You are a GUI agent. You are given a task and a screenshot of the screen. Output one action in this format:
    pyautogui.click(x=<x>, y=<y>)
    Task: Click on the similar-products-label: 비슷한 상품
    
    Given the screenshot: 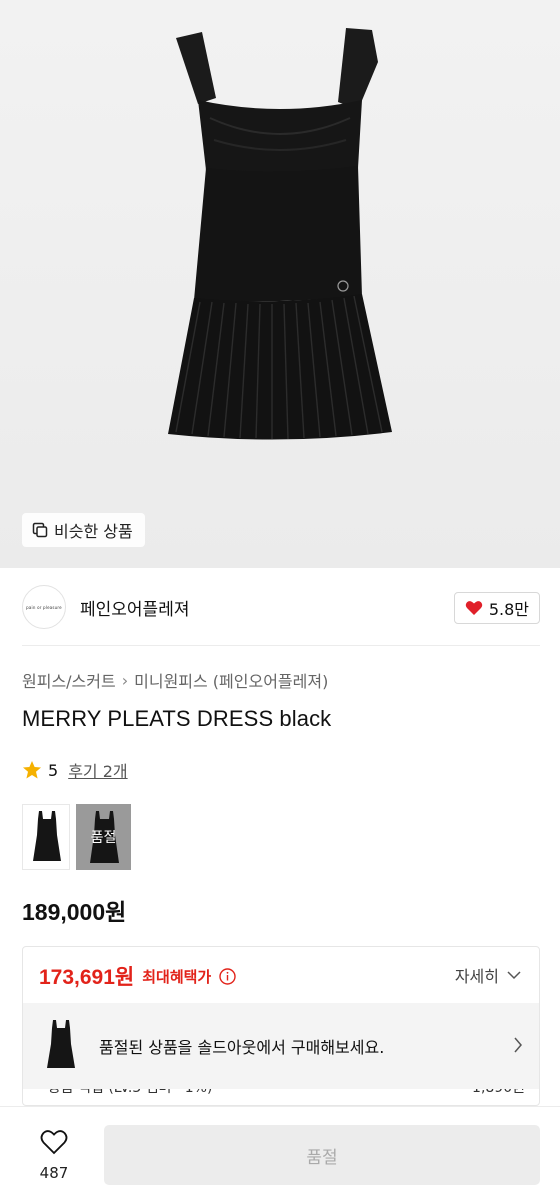 What is the action you would take?
    pyautogui.click(x=93, y=531)
    